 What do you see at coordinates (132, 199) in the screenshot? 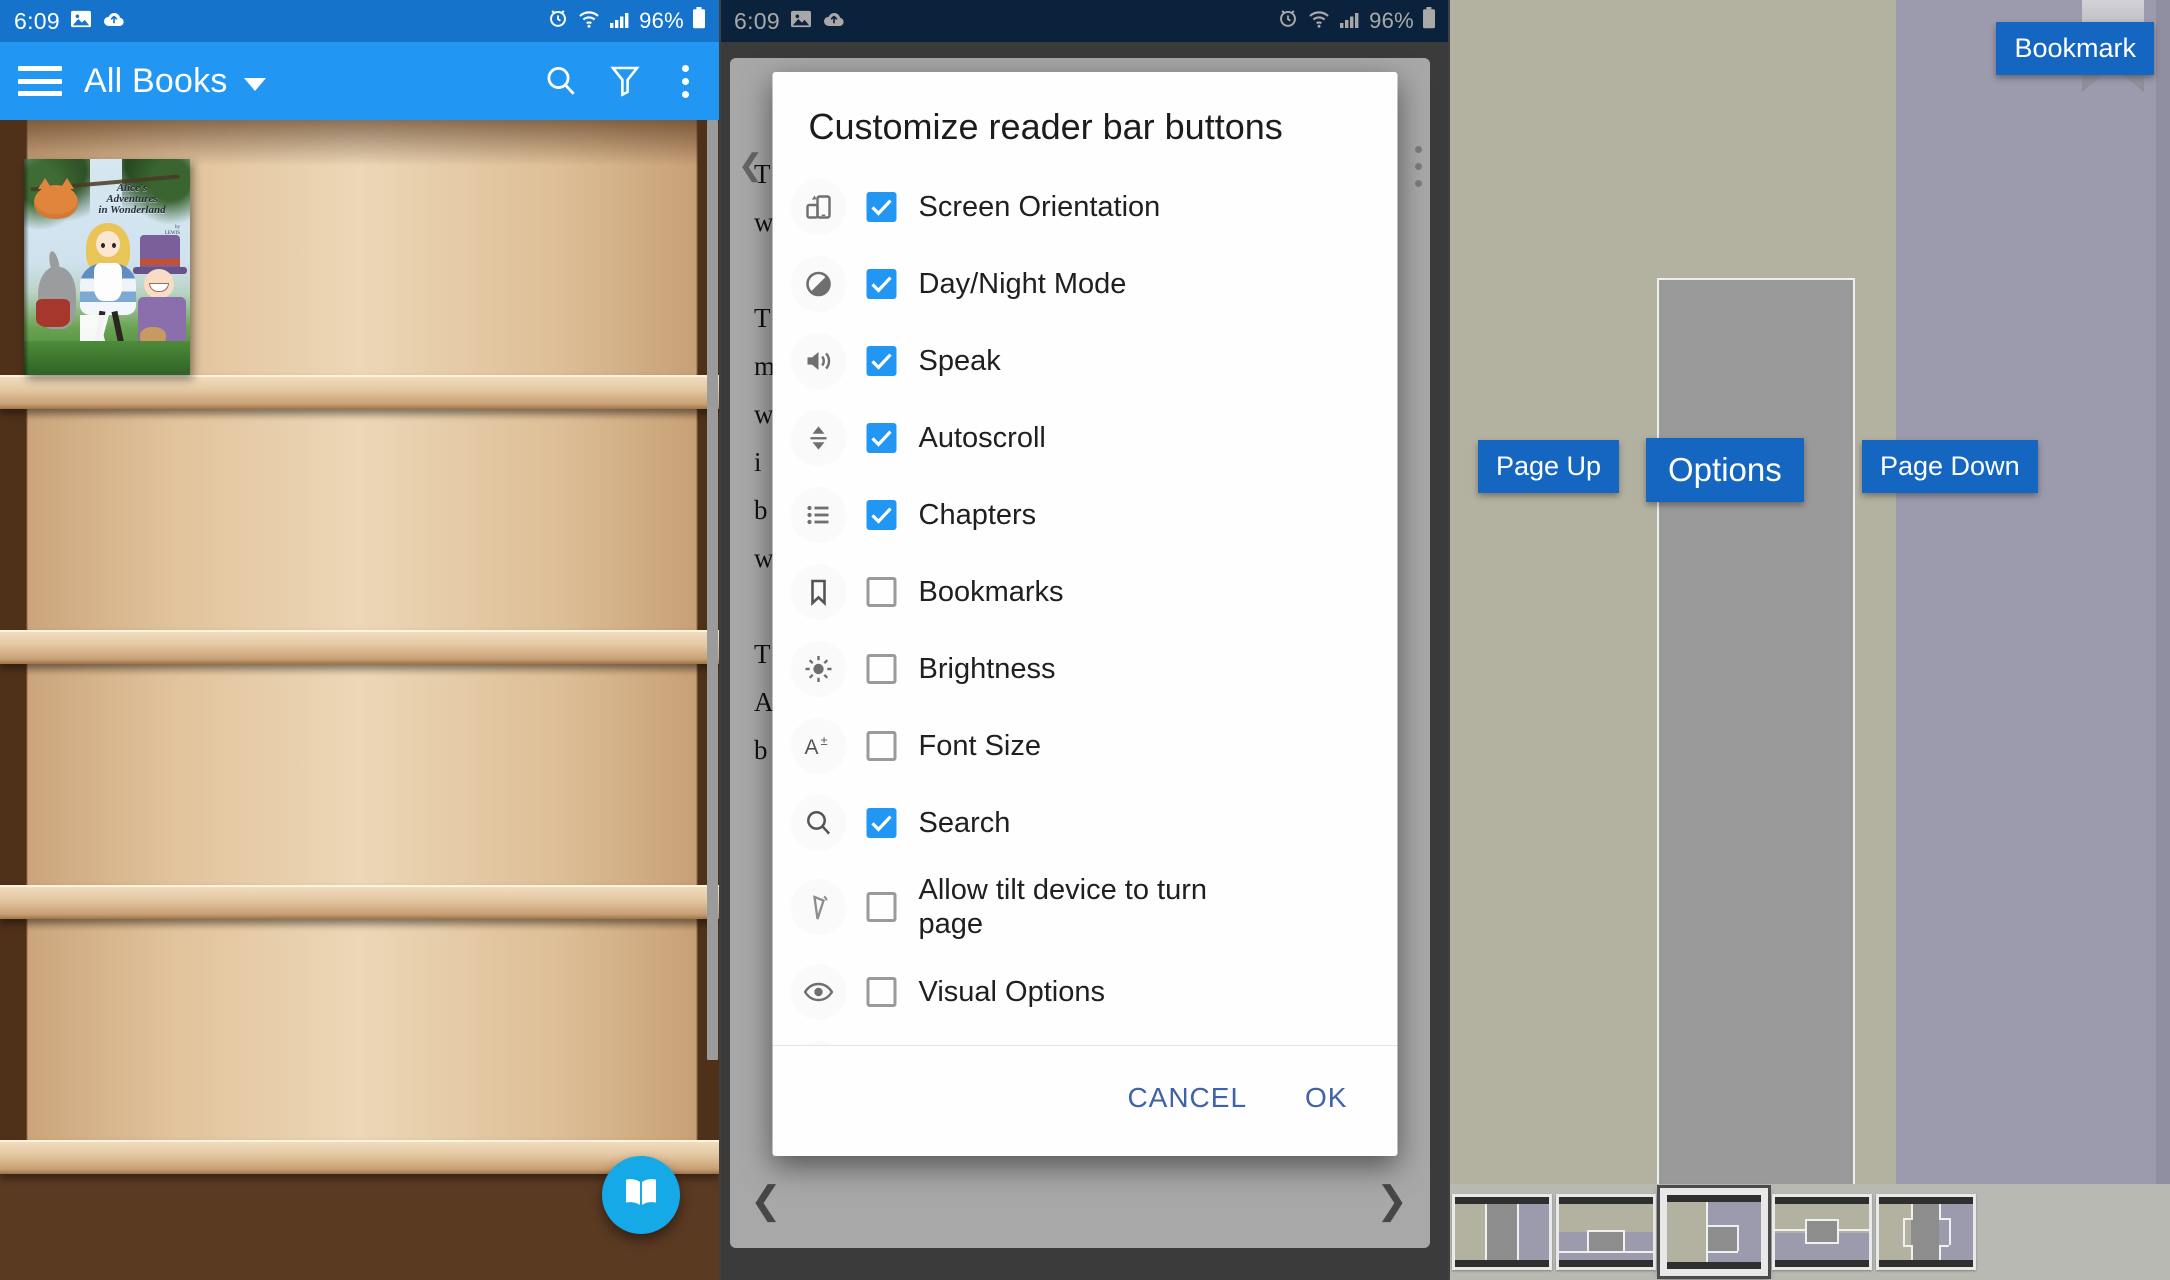
I see `book-cover-title: Alice's Adventures in Wonderland` at bounding box center [132, 199].